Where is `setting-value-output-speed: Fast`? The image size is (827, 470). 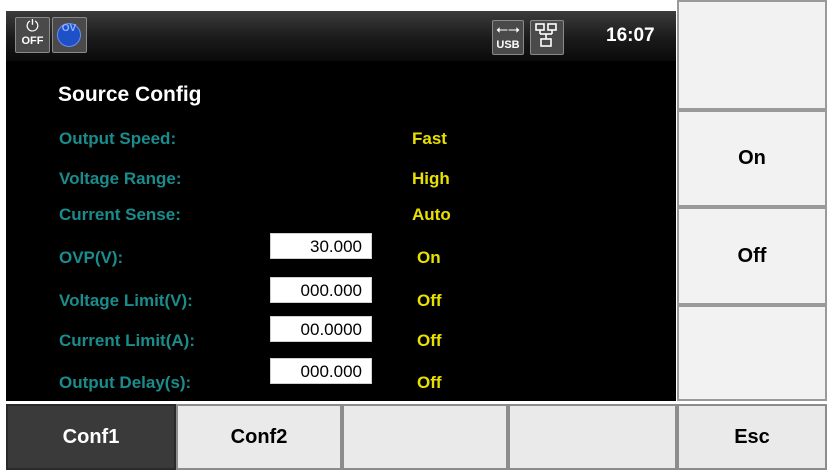
setting-value-output-speed: Fast is located at coordinates (429, 139).